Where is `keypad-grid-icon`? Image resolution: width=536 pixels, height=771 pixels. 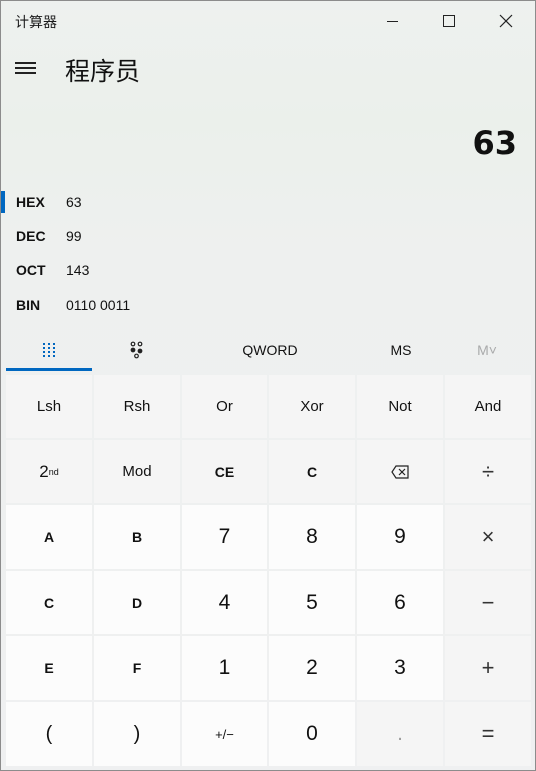 keypad-grid-icon is located at coordinates (49, 350).